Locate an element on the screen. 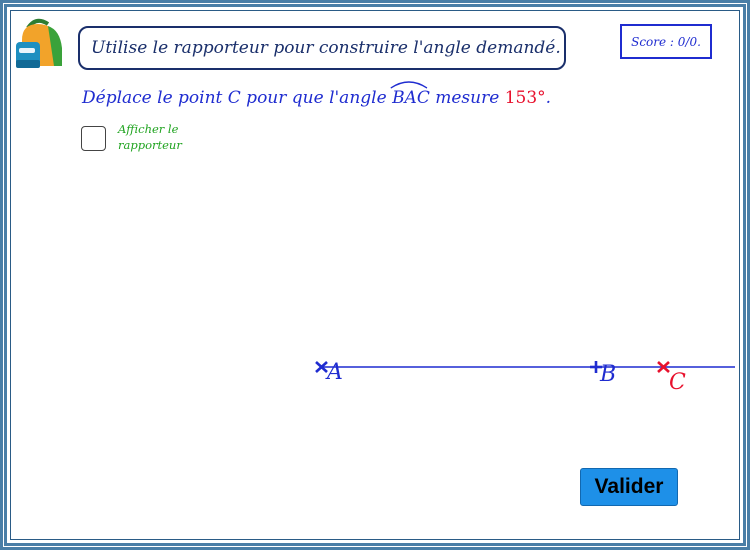 The width and height of the screenshot is (750, 550). point-c-label: C is located at coordinates (677, 382).